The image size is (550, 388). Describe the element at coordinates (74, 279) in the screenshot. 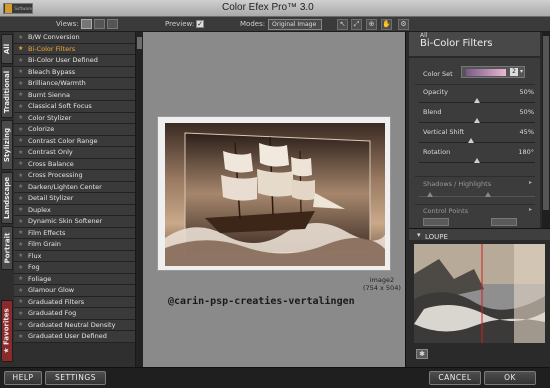

I see `filter-item: ★ Foliage` at that location.